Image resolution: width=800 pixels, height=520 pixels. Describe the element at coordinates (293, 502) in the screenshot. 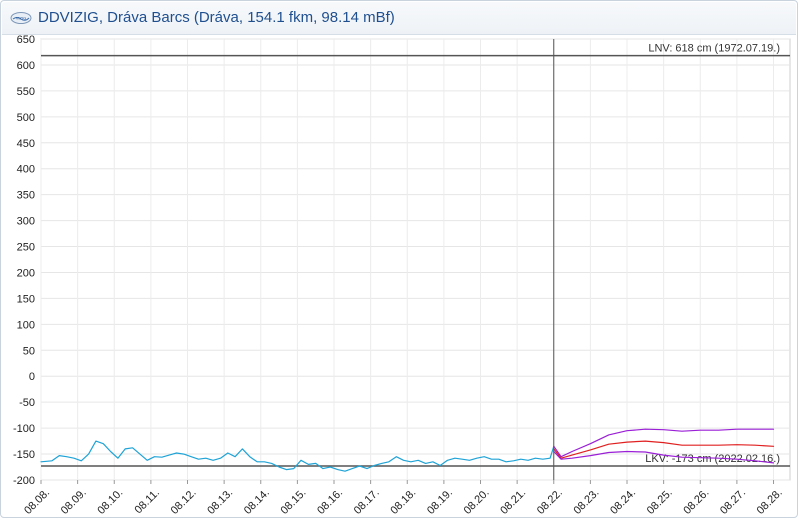

I see `x-tick-label: 08.15.` at that location.